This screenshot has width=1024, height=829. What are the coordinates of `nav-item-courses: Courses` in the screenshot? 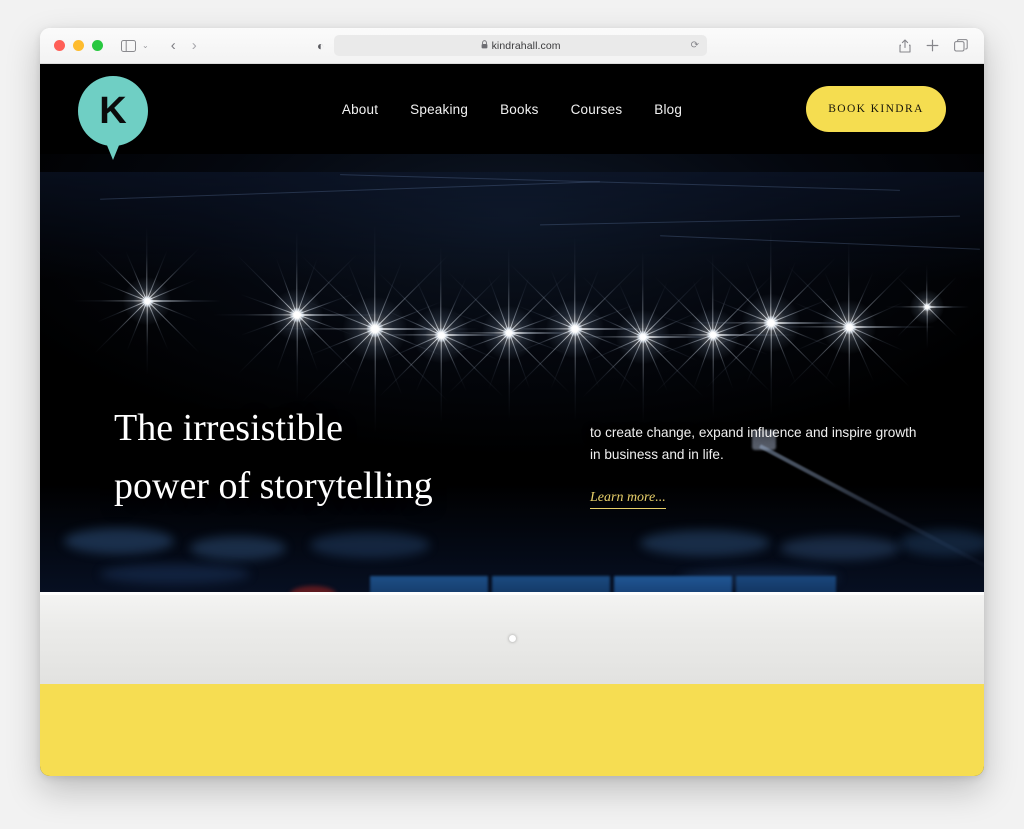 It's located at (597, 109).